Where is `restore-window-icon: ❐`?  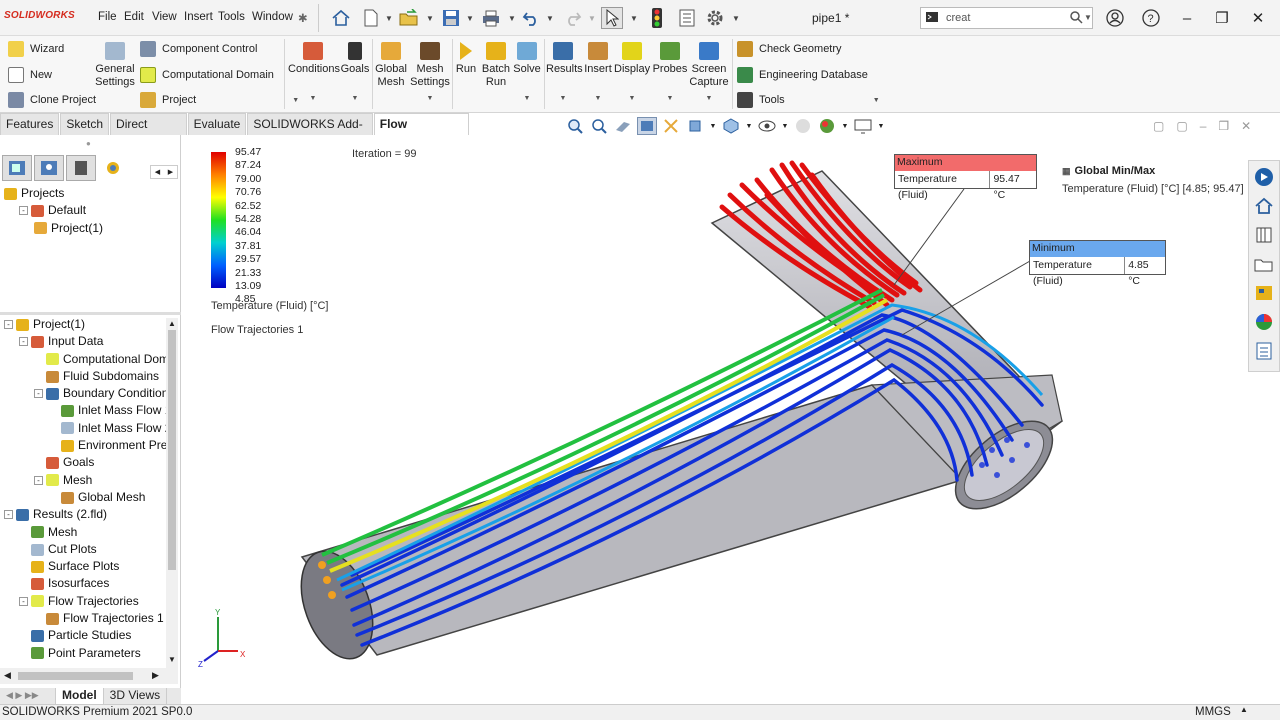
restore-window-icon: ❐ is located at coordinates (1222, 18).